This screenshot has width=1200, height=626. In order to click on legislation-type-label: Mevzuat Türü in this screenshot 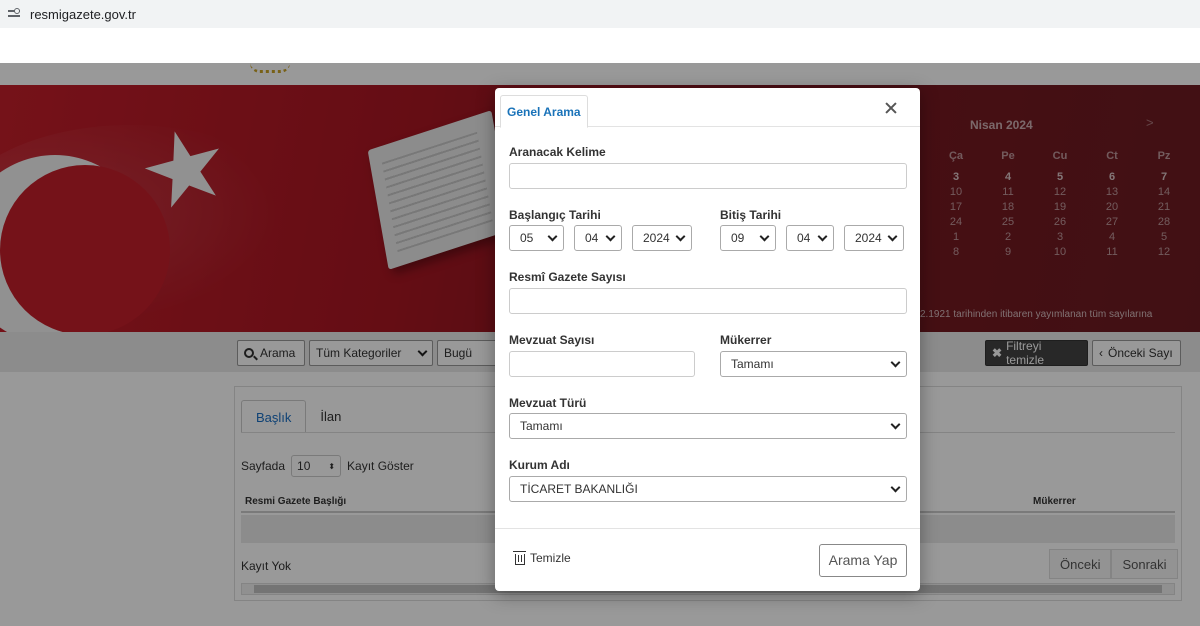, I will do `click(548, 403)`.